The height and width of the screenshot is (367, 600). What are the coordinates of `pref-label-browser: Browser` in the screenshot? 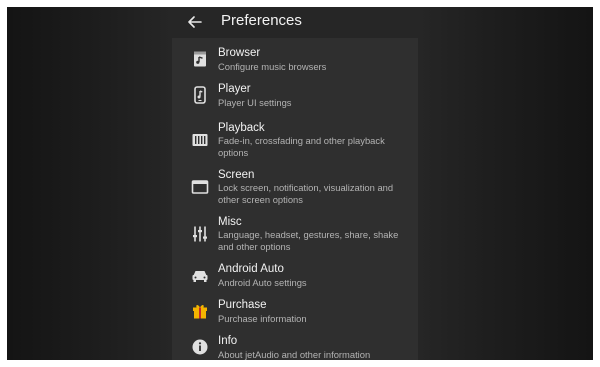 It's located at (239, 53).